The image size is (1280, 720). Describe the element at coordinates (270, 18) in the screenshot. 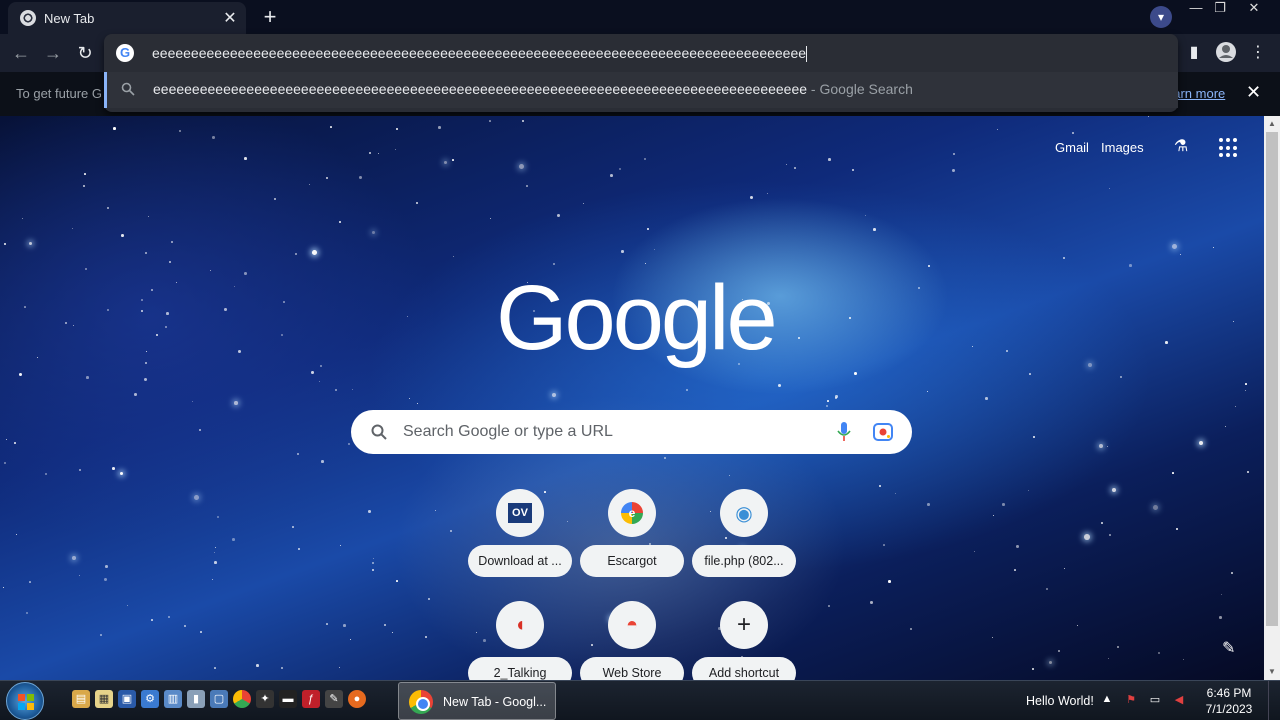

I see `new-tab-button: +` at that location.